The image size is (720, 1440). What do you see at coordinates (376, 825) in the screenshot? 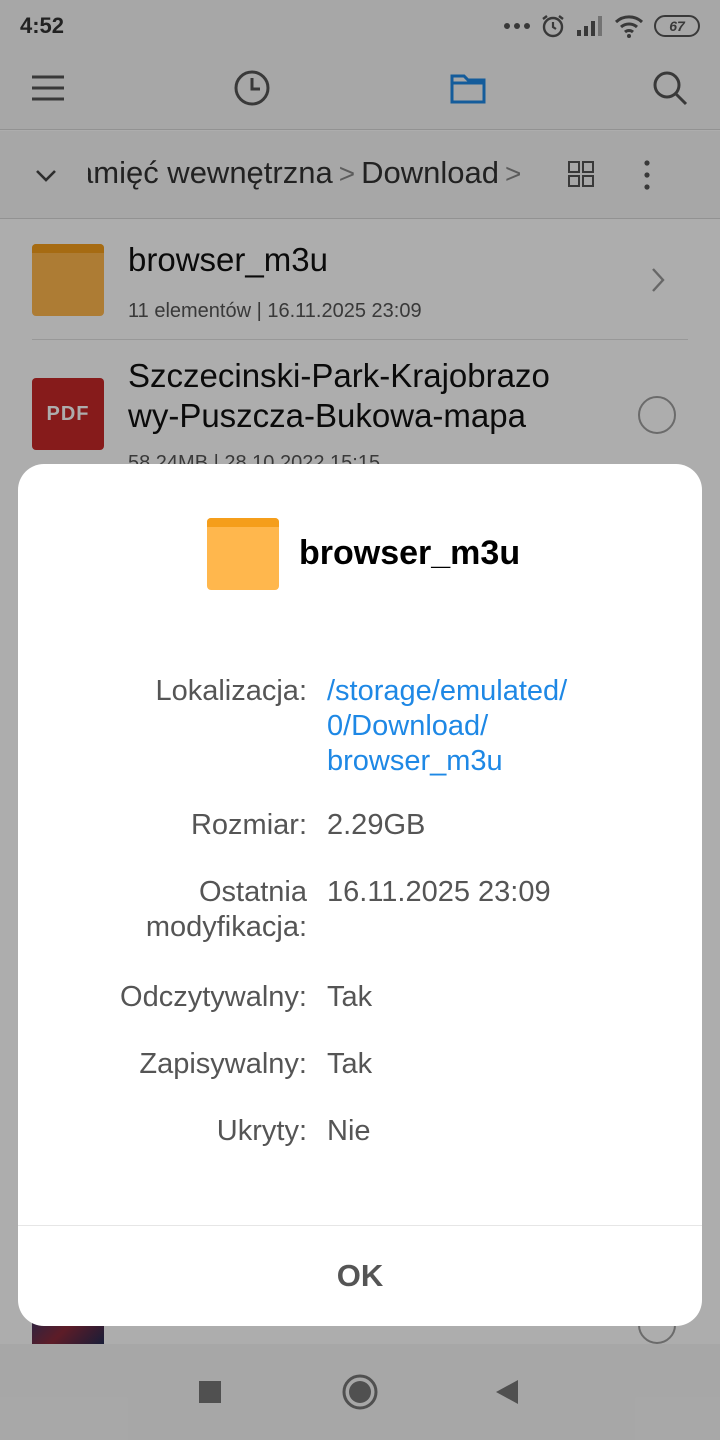
I see `property-value: 2.29GB` at bounding box center [376, 825].